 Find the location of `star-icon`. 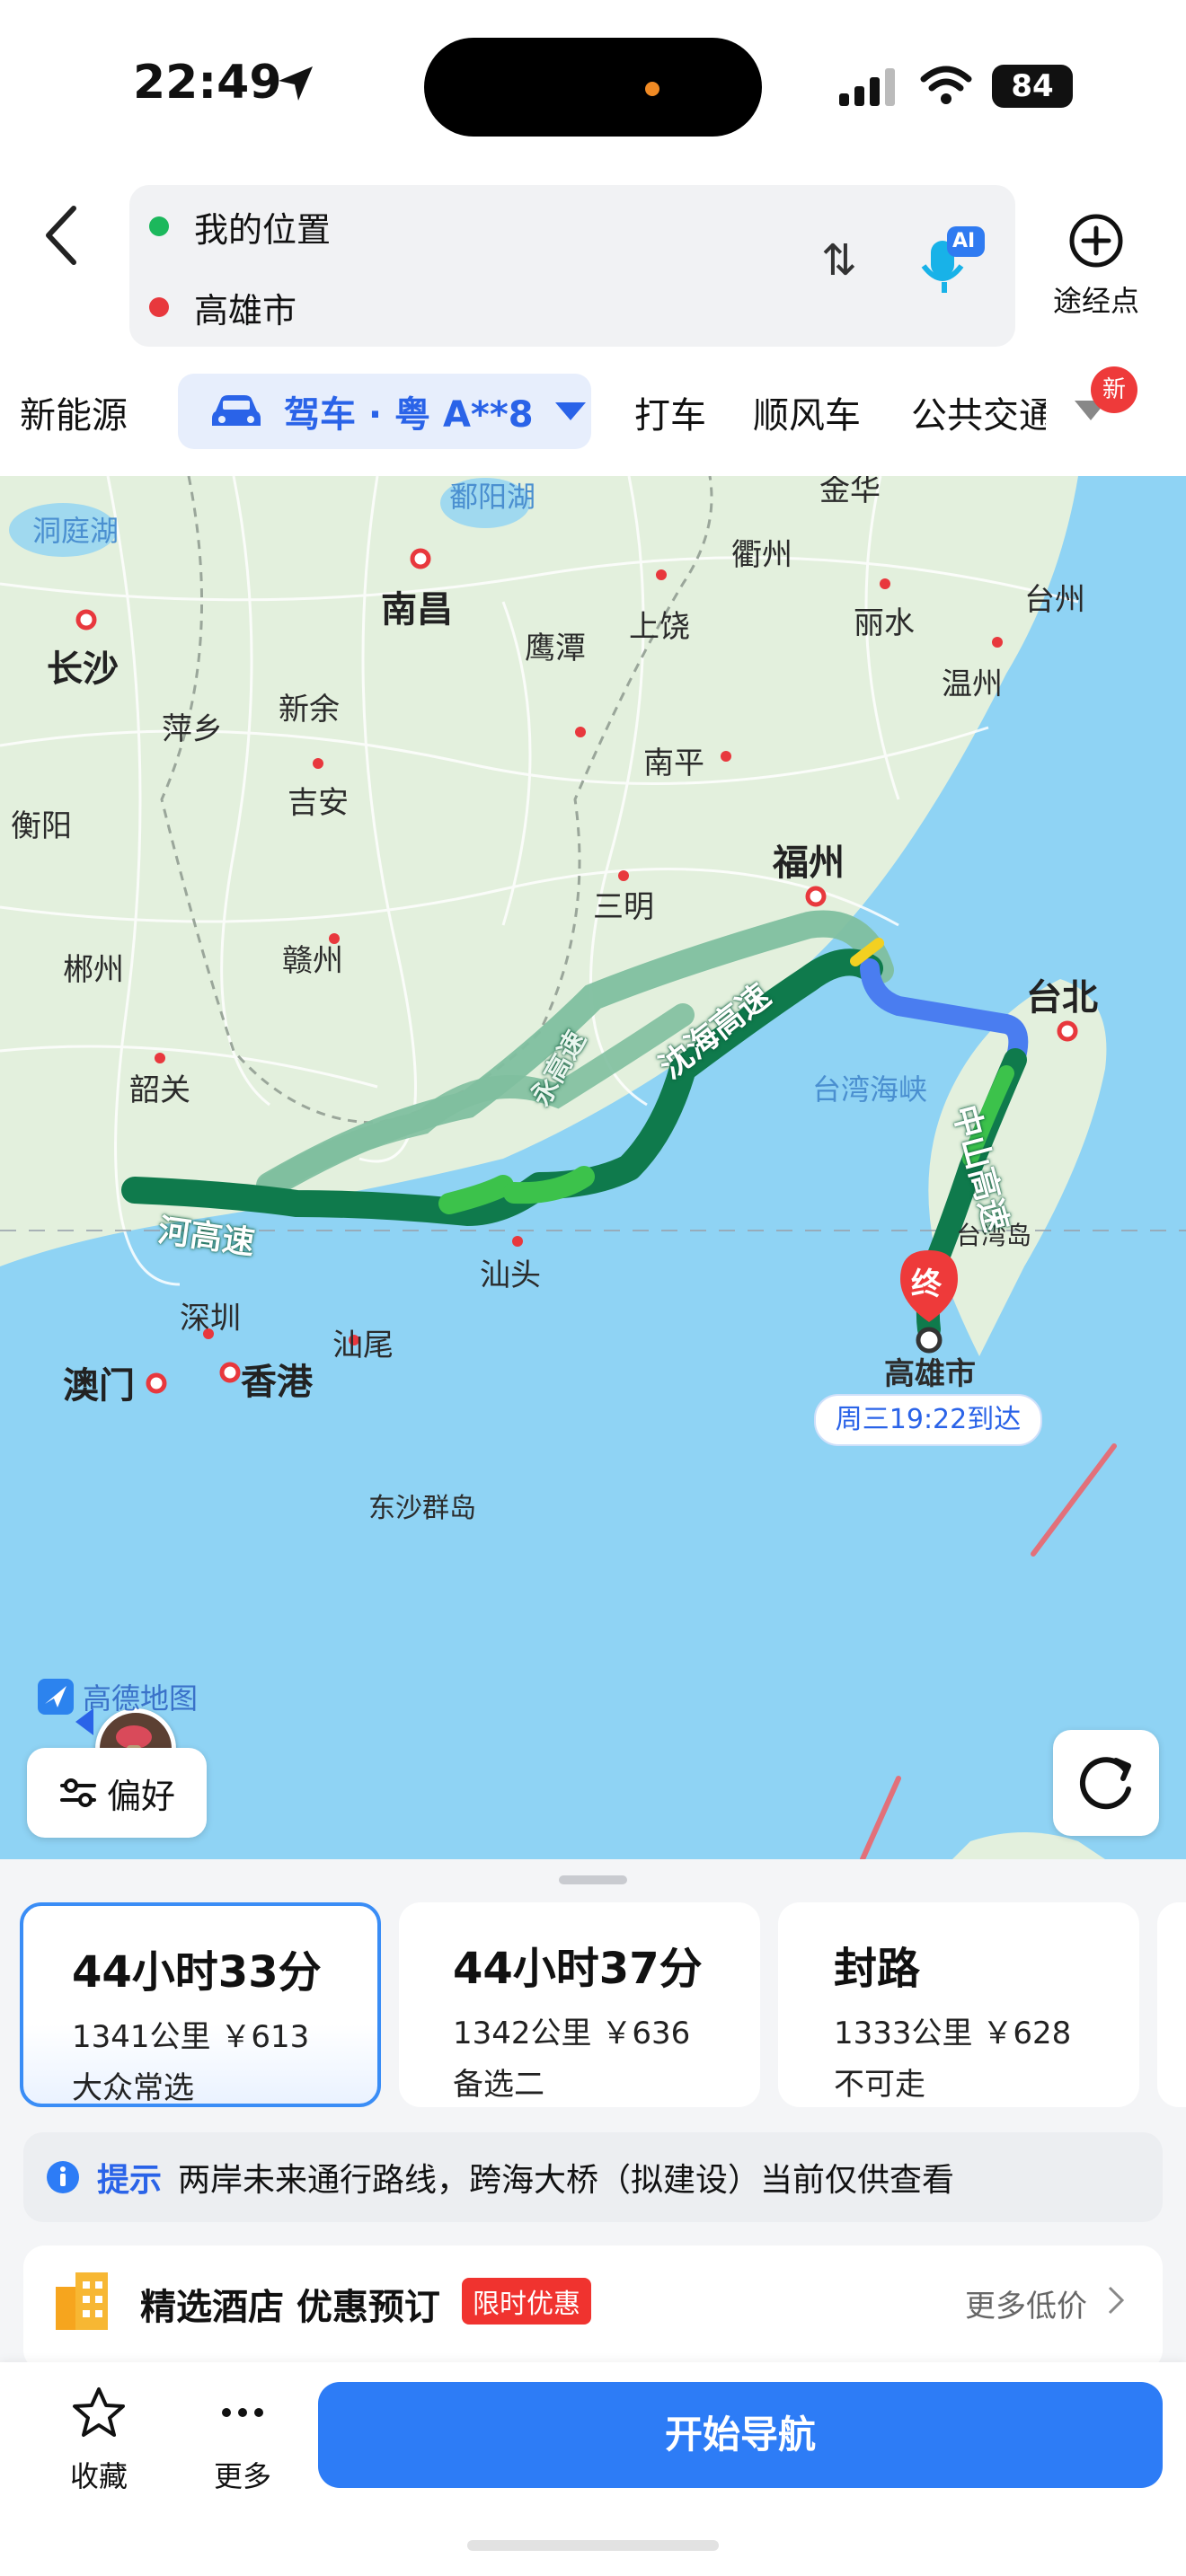

star-icon is located at coordinates (99, 2412).